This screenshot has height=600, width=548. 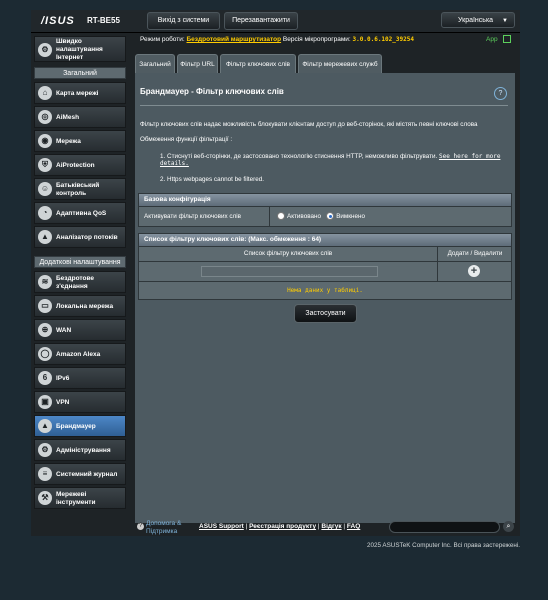 What do you see at coordinates (507, 39) in the screenshot?
I see `app-icon` at bounding box center [507, 39].